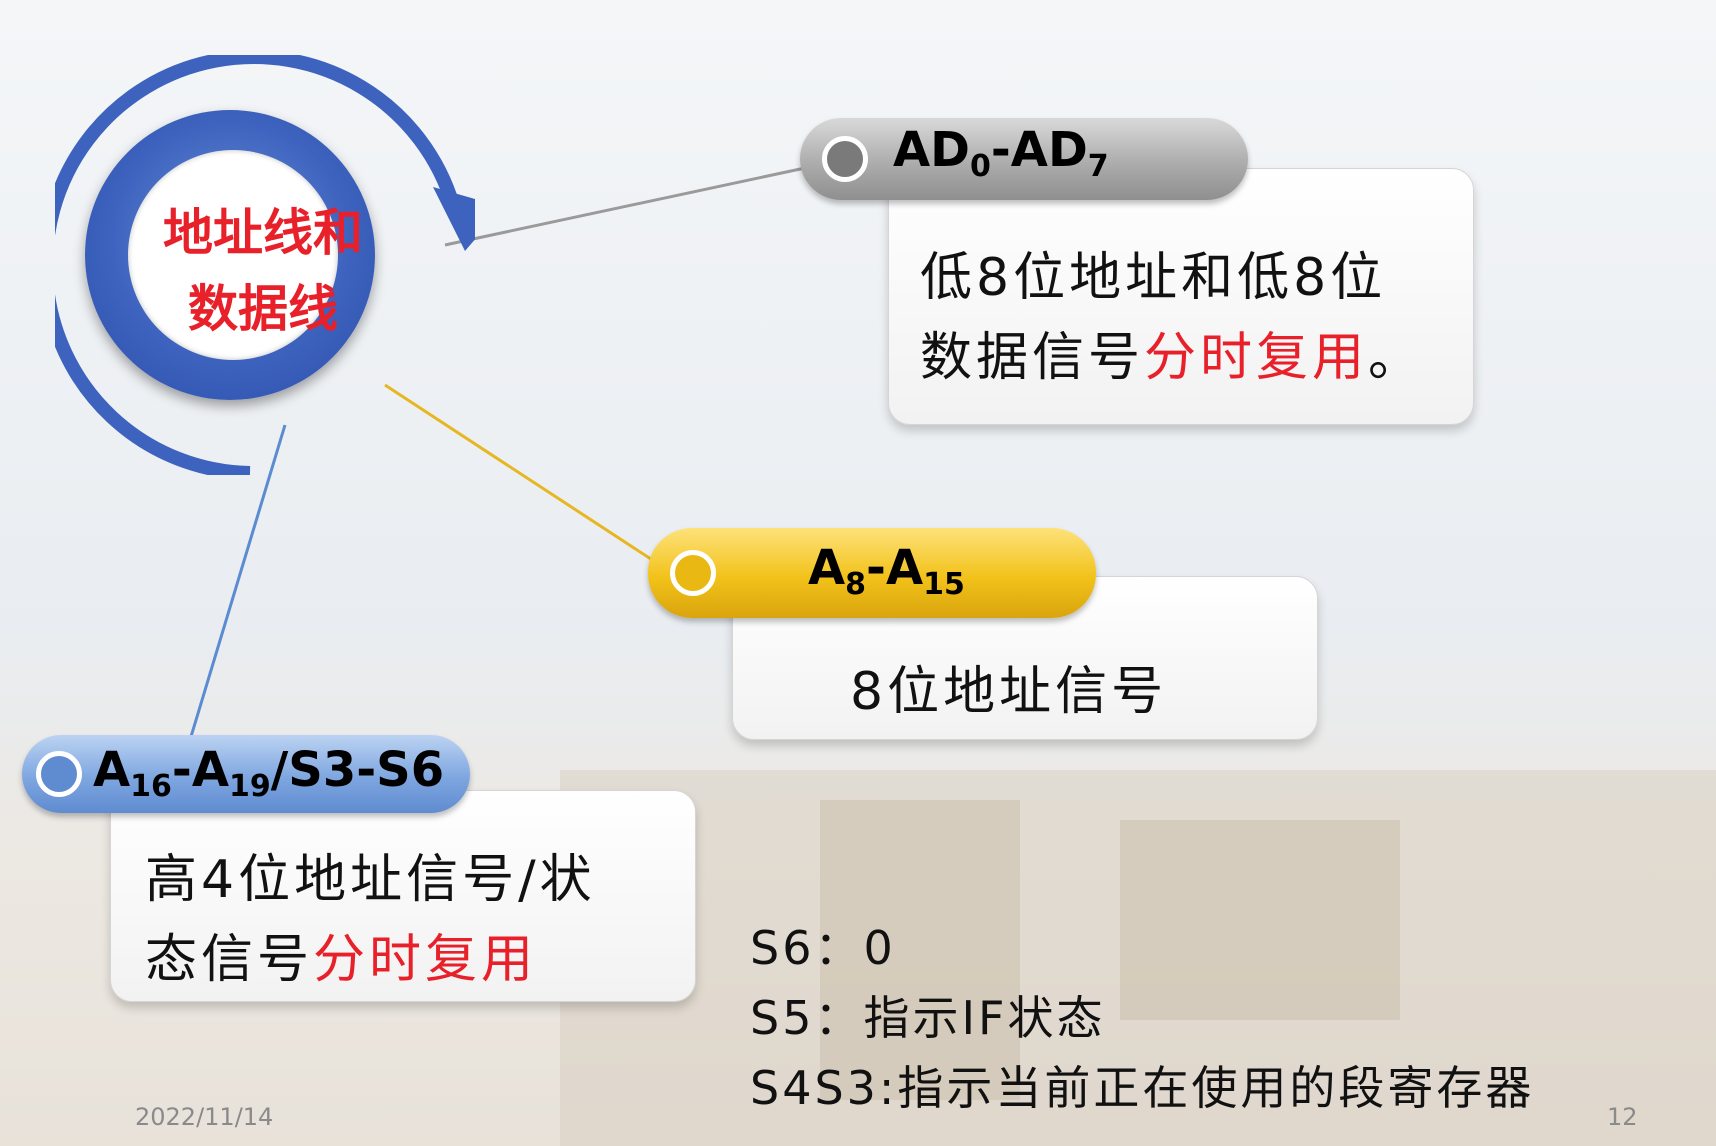 This screenshot has height=1146, width=1716. What do you see at coordinates (263, 271) in the screenshot?
I see `hub-title: 地址线和 数据线` at bounding box center [263, 271].